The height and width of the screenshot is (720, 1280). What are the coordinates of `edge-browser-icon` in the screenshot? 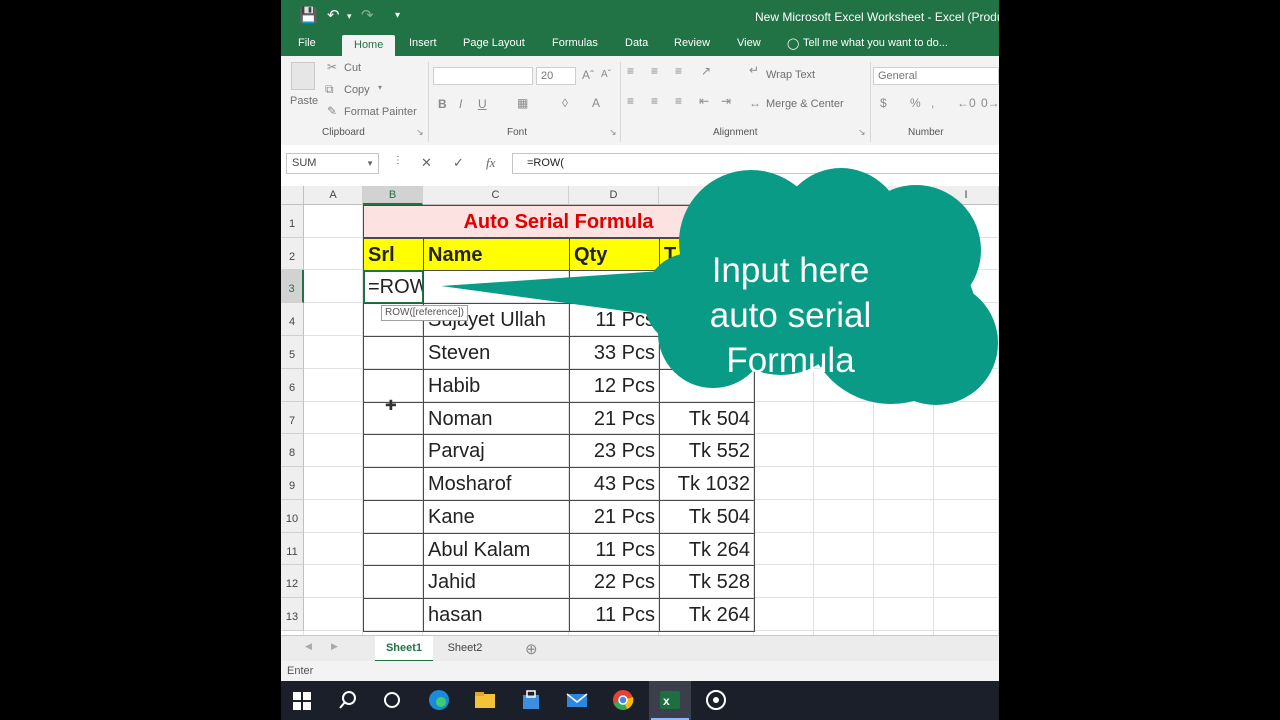 It's located at (439, 700).